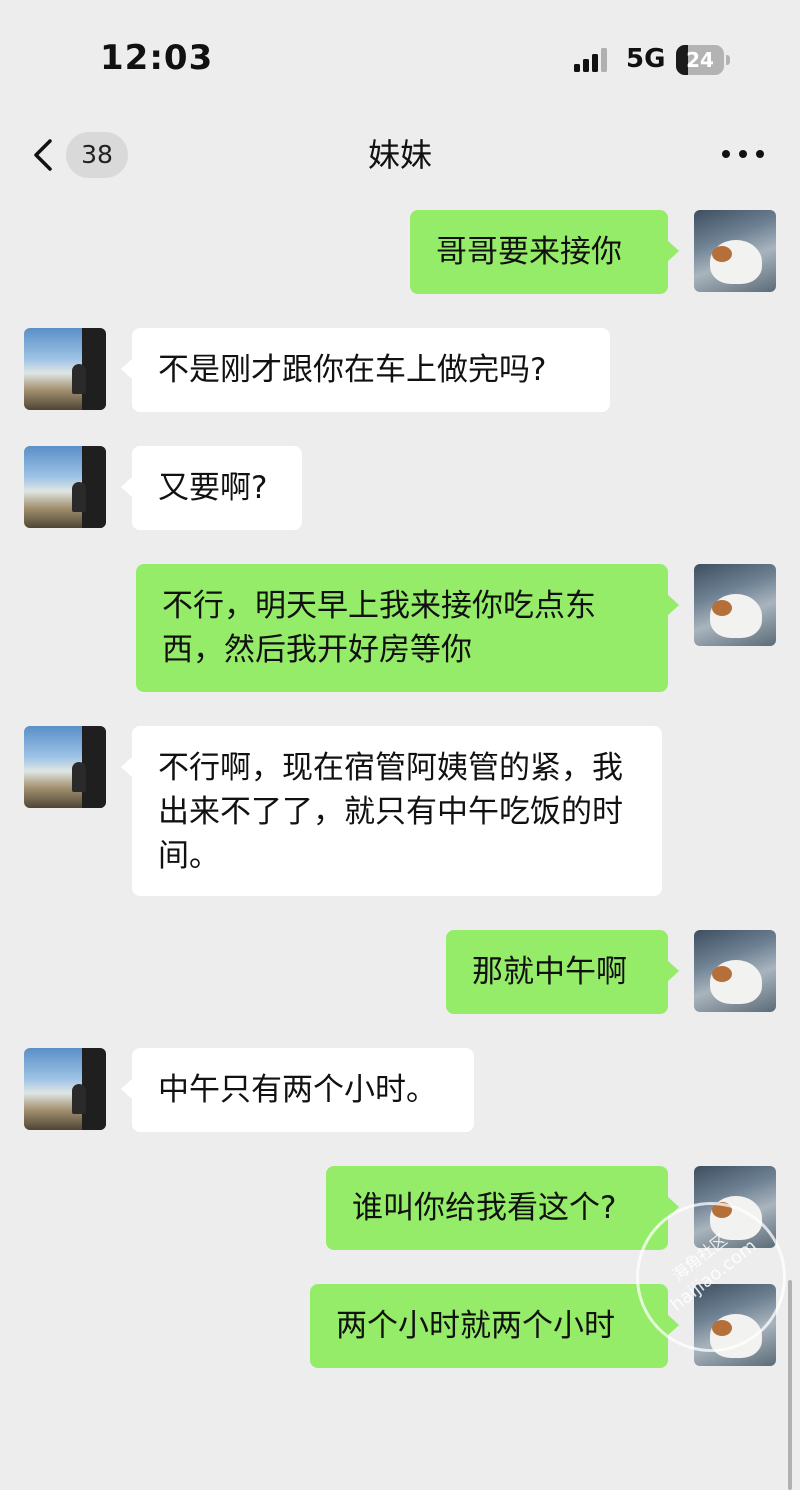 This screenshot has height=1490, width=800. I want to click on chat-title: 妹妹, so click(399, 155).